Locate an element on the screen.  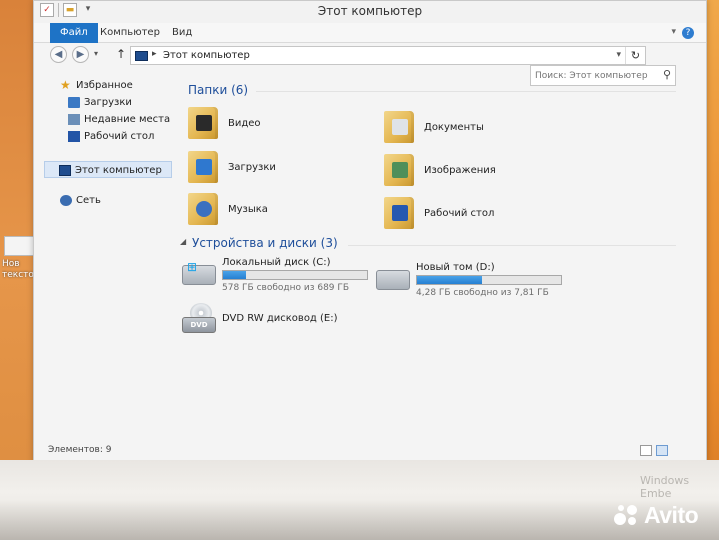
hard-drive-icon is located at coordinates (393, 280).